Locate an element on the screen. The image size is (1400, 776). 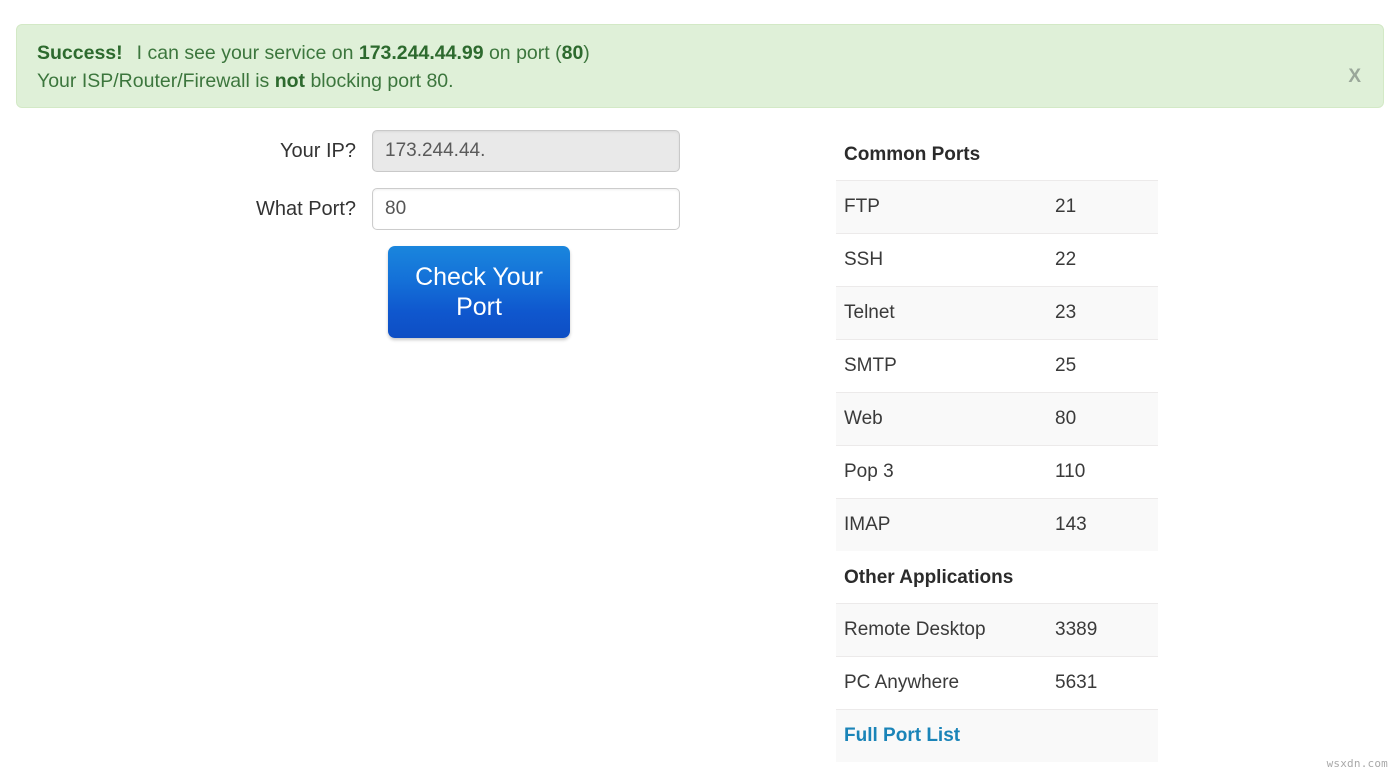
alert-detected-port: 80 is located at coordinates (572, 53).